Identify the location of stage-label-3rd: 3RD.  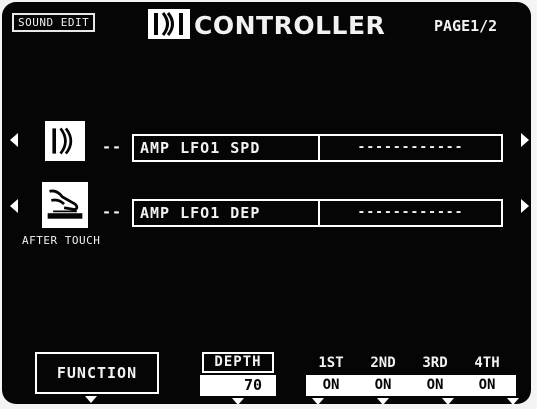
(435, 363).